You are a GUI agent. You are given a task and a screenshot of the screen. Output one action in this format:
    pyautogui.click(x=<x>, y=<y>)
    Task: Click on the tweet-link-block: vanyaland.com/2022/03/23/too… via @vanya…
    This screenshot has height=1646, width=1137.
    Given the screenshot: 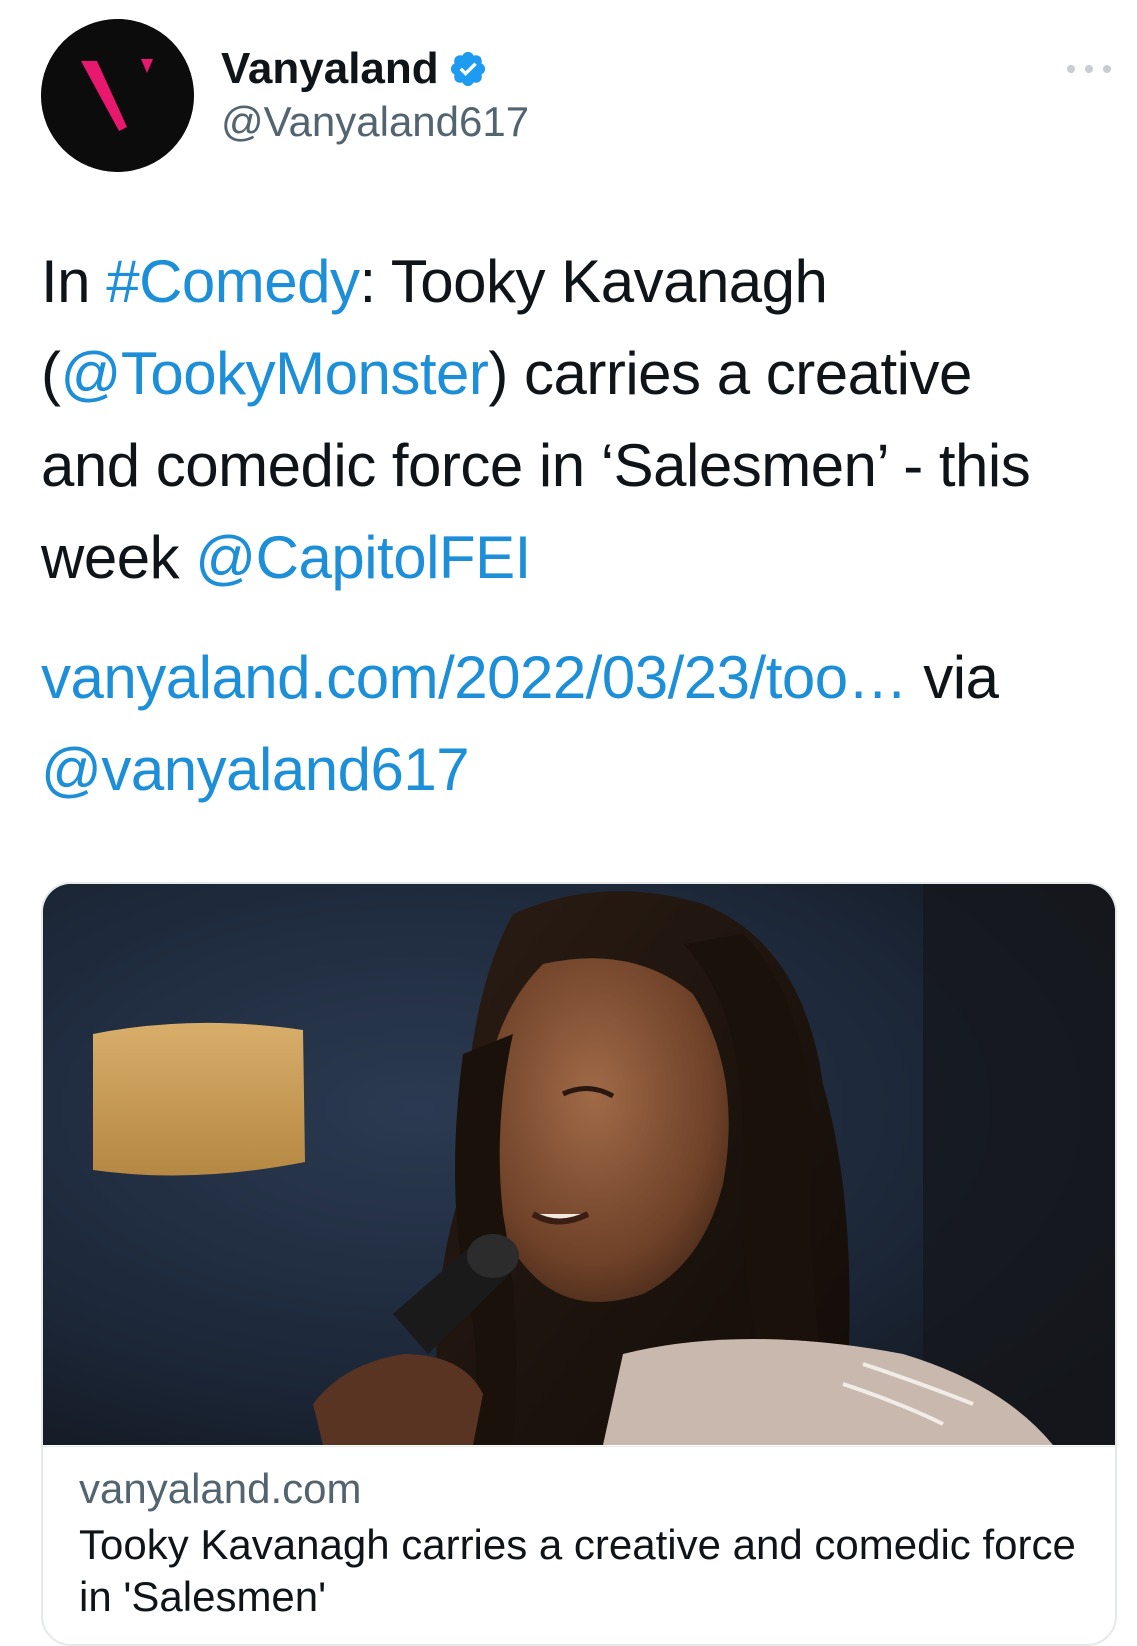 What is the action you would take?
    pyautogui.click(x=581, y=724)
    